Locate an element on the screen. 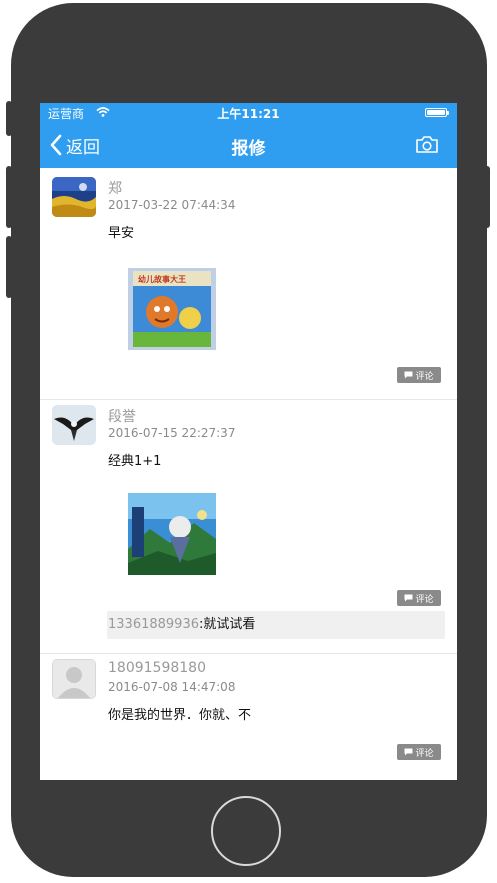 Image resolution: width=497 pixels, height=883 pixels. power-button is located at coordinates (487, 197).